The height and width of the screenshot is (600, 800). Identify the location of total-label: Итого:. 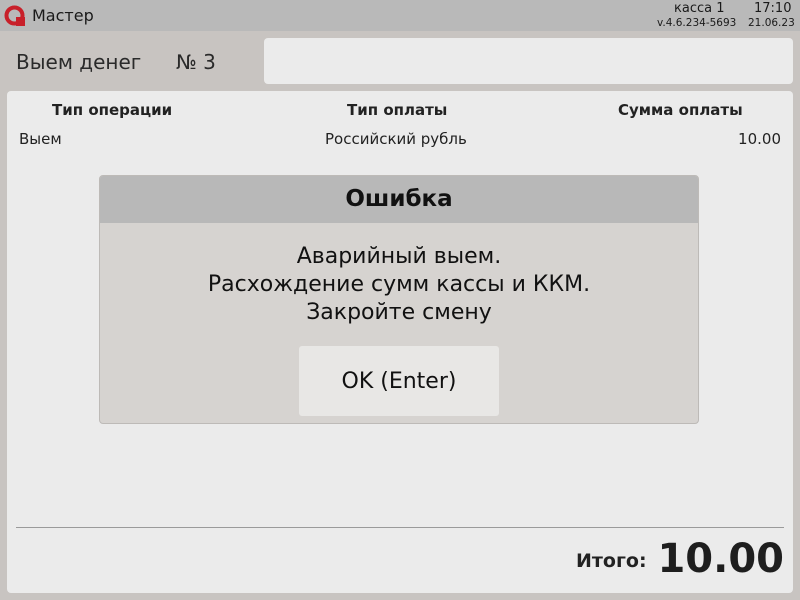
(611, 561).